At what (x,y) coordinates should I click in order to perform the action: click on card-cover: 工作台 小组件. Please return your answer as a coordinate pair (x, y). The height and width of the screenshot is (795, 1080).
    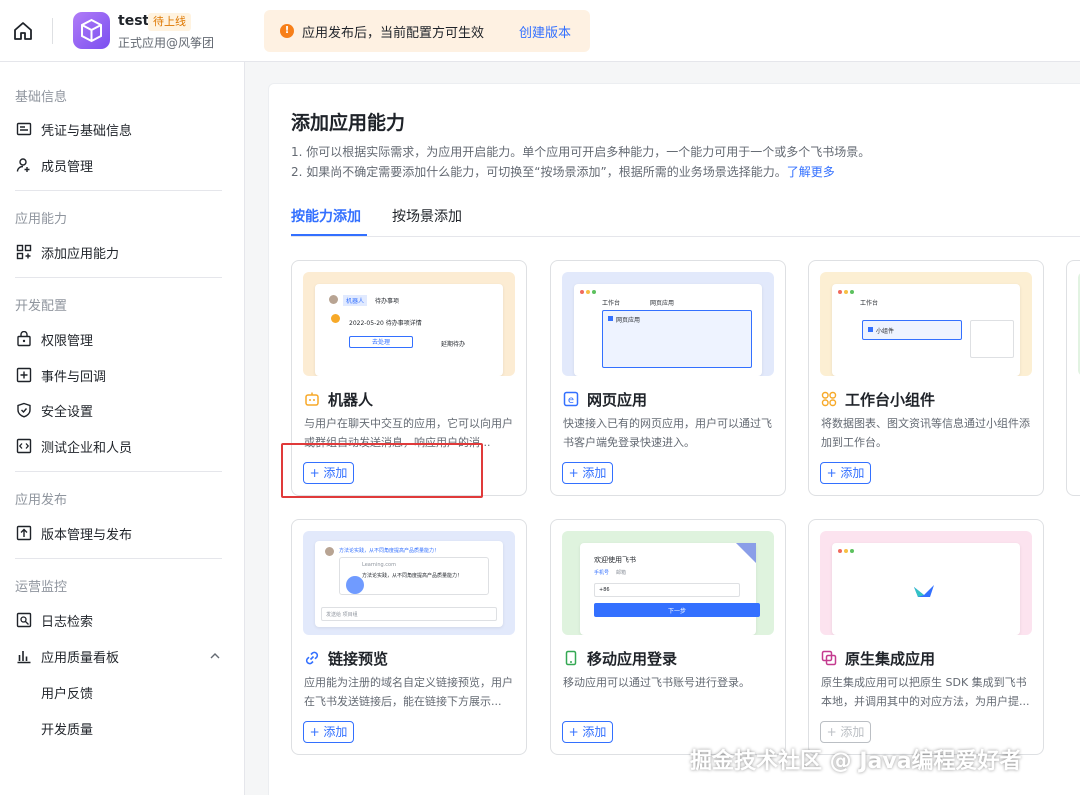
    Looking at the image, I should click on (926, 324).